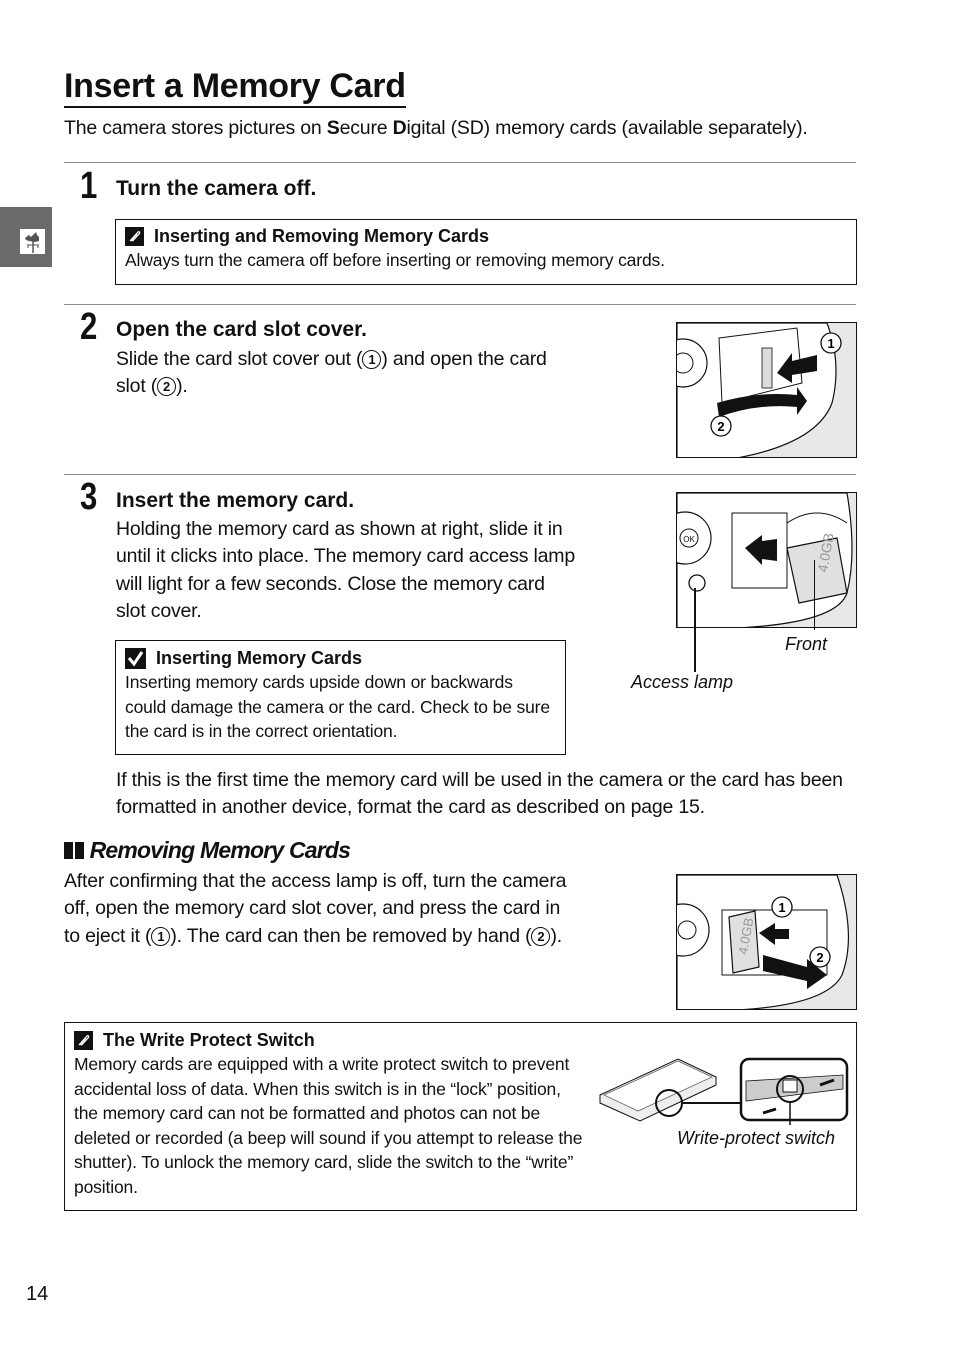 The image size is (954, 1352). I want to click on figure-remove-card: 4.0GB 1 2, so click(766, 942).